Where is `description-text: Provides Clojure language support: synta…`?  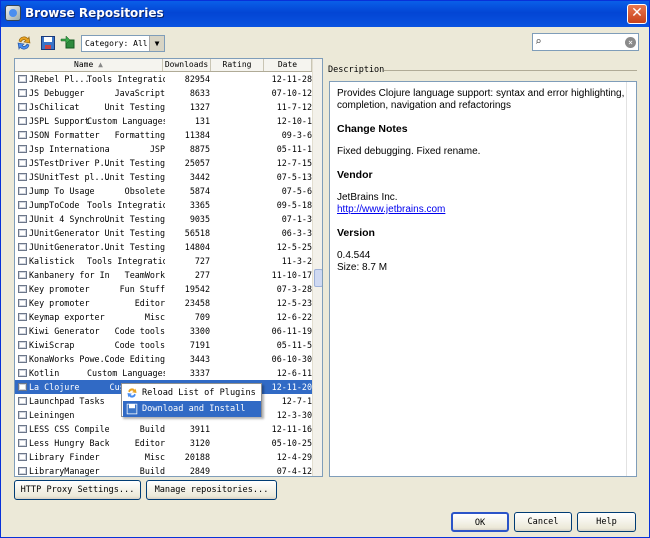
description-text: Provides Clojure language support: synta… is located at coordinates (481, 99).